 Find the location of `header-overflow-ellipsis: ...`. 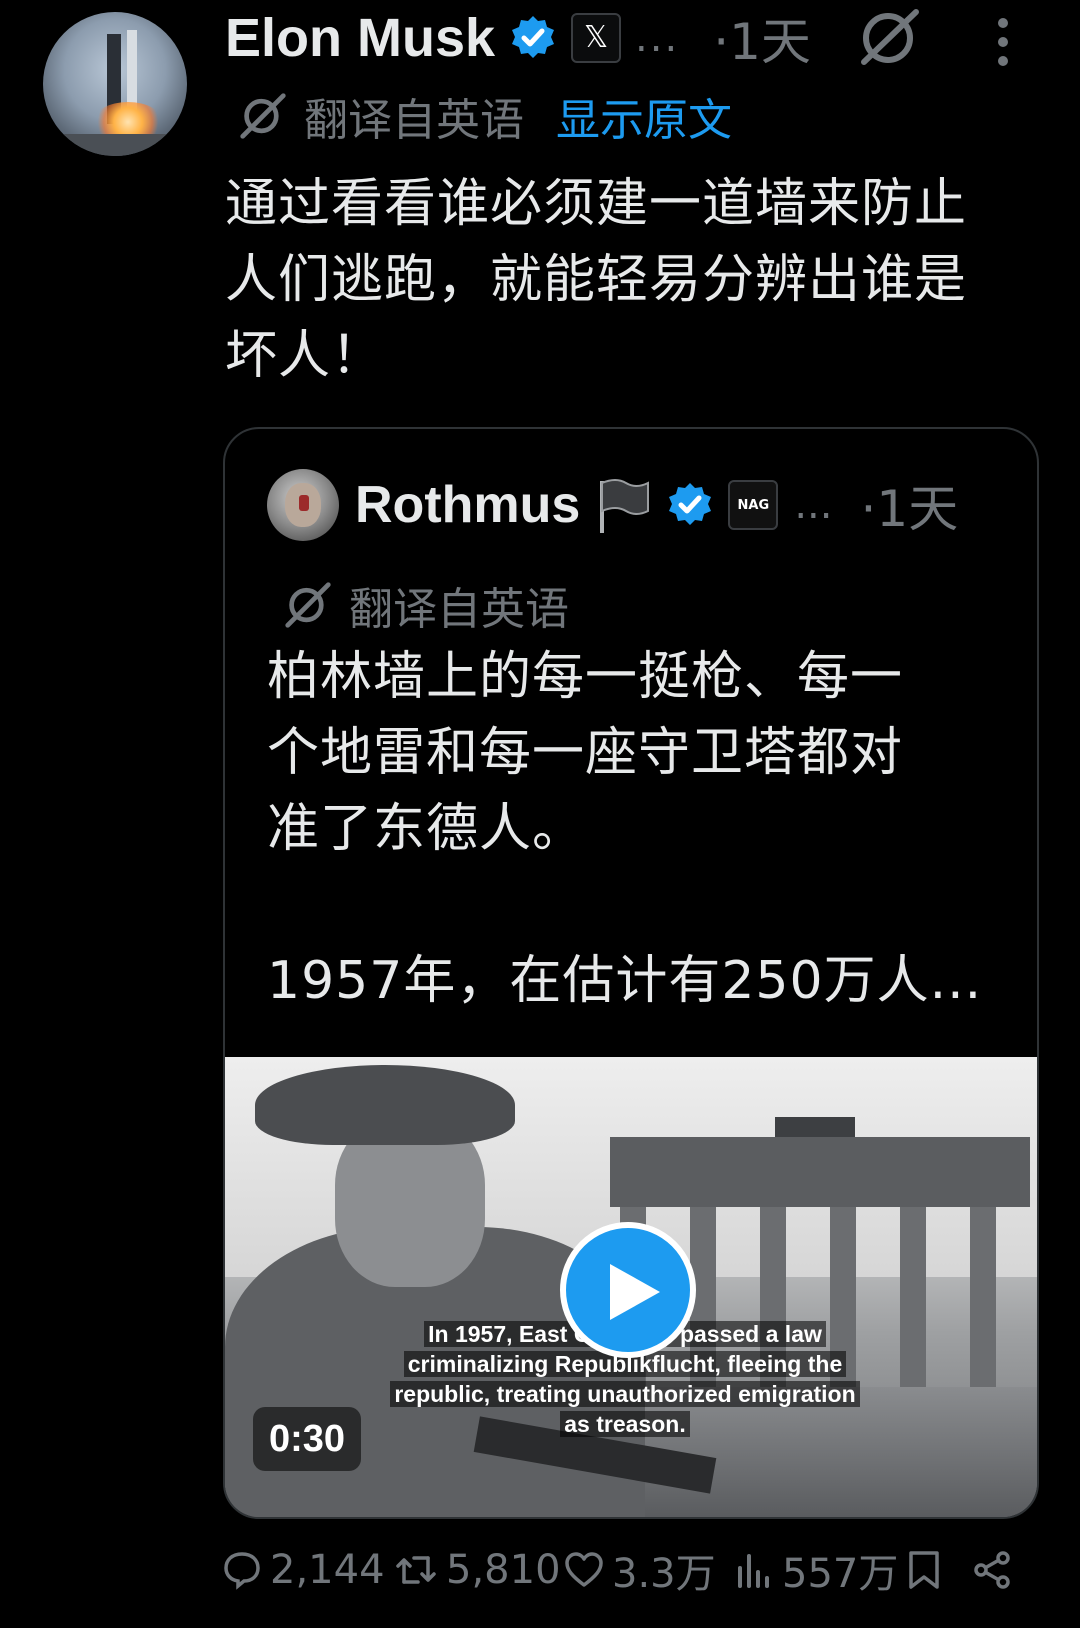

header-overflow-ellipsis: ... is located at coordinates (657, 37).